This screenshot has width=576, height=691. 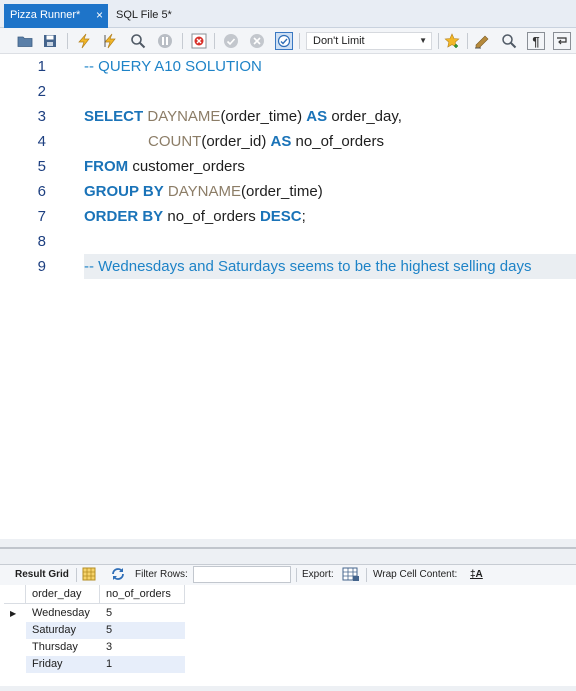 What do you see at coordinates (476, 575) in the screenshot?
I see `wrap-cell-icon: ‡A` at bounding box center [476, 575].